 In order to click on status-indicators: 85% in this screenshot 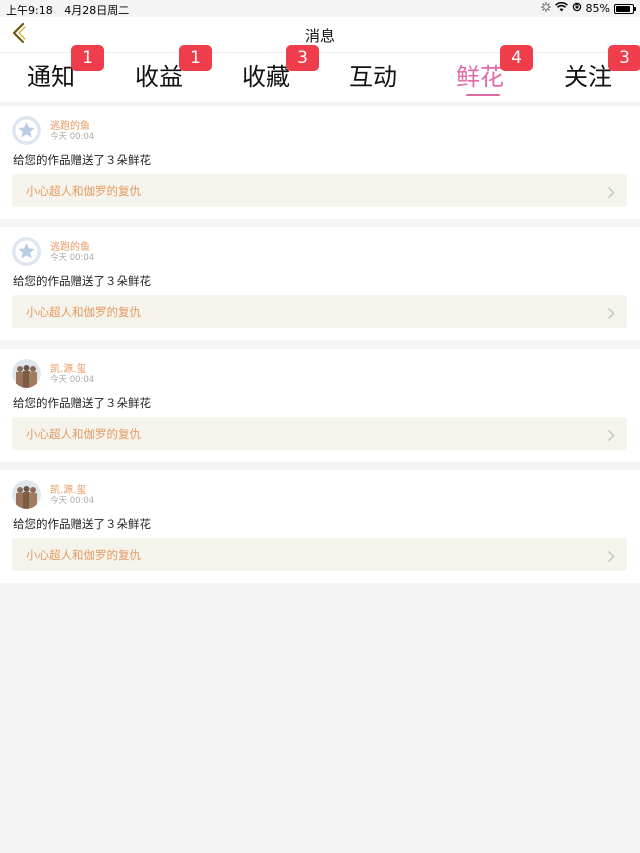, I will do `click(588, 8)`.